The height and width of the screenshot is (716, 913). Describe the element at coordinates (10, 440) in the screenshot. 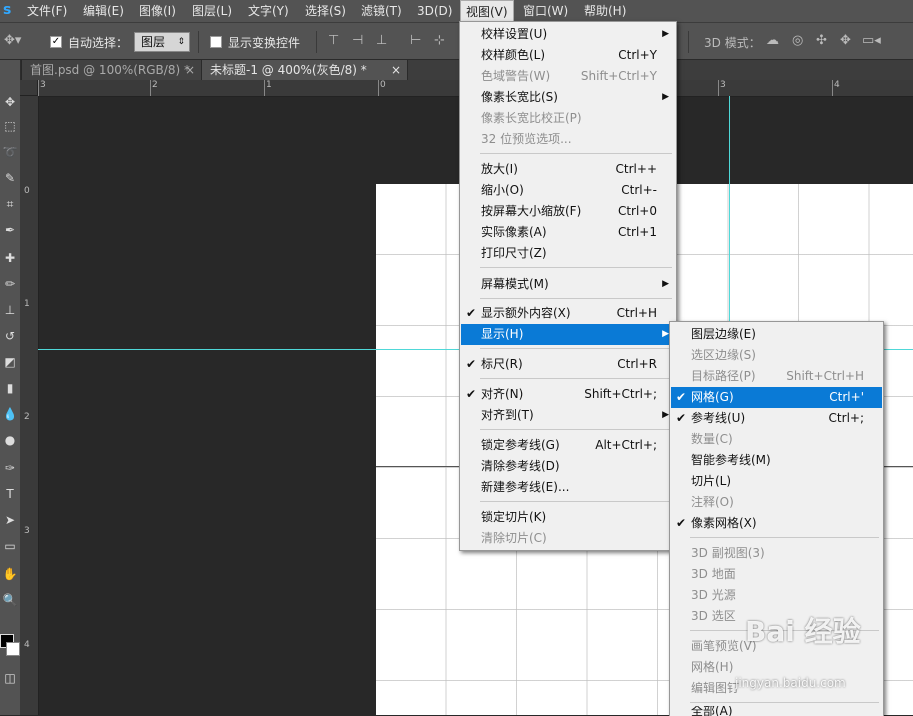

I see `dodge-tool-icon: ●` at that location.